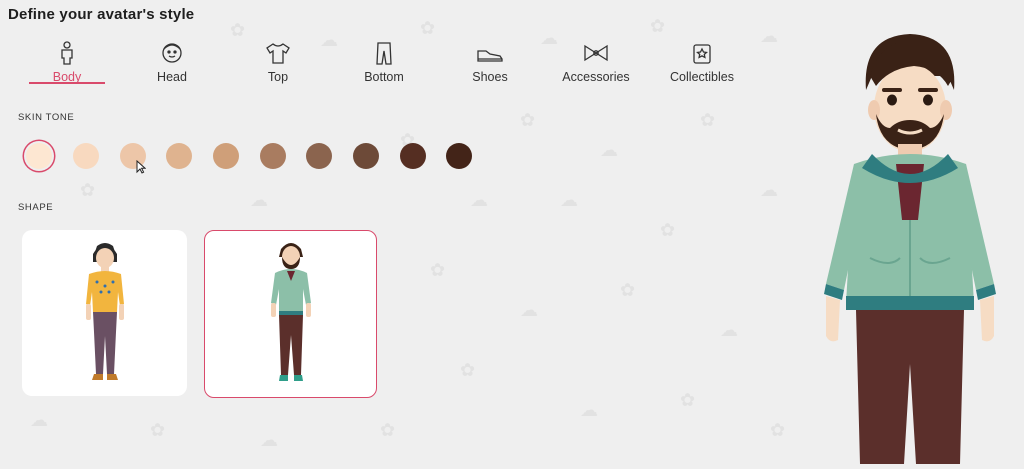 This screenshot has width=1024, height=469. I want to click on tab-collectibles: Collectibles, so click(702, 62).